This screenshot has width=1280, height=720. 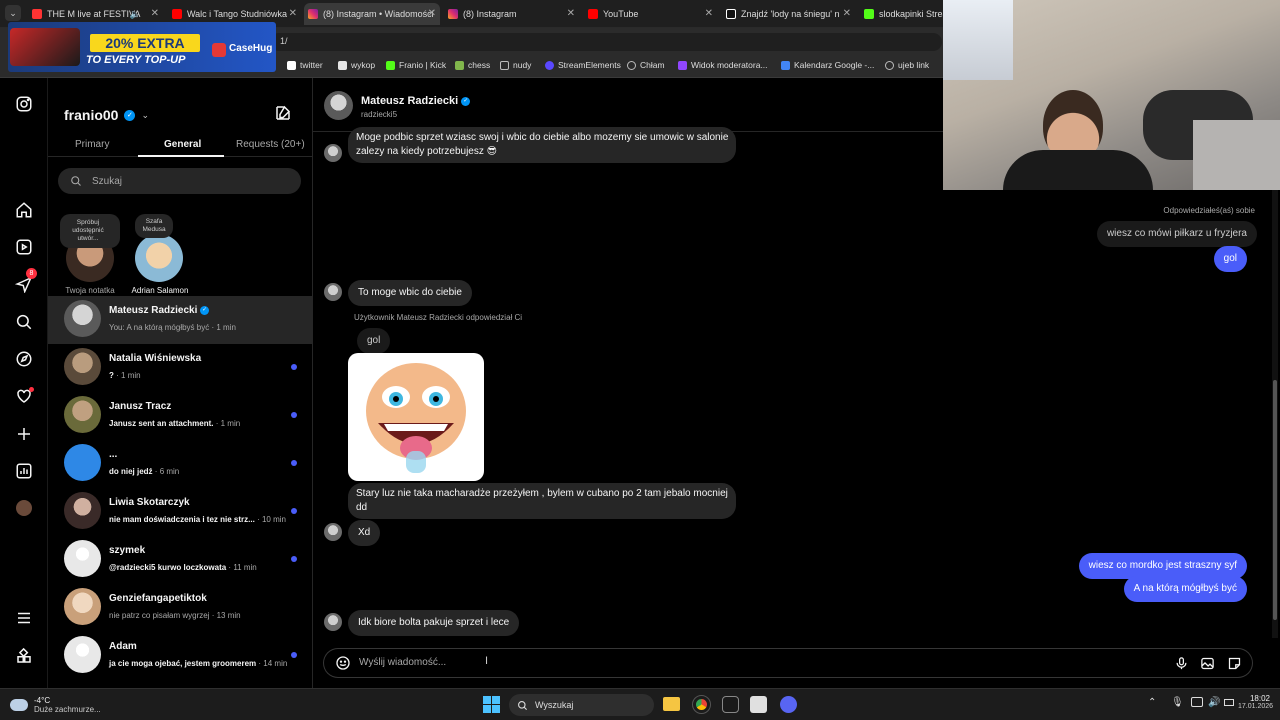 I want to click on address-bar: 1/, so click(x=606, y=42).